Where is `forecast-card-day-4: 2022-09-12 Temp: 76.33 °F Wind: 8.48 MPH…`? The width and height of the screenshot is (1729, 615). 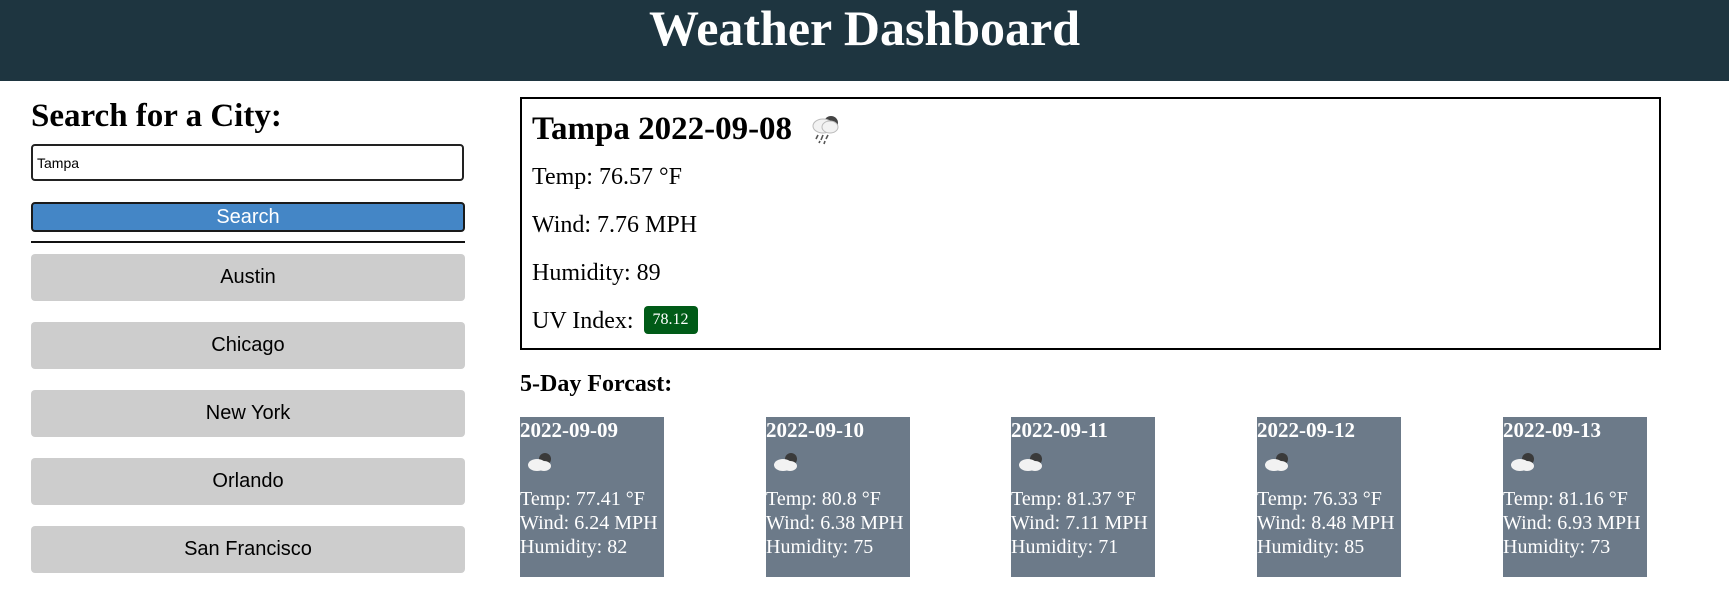
forecast-card-day-4: 2022-09-12 Temp: 76.33 °F Wind: 8.48 MPH… is located at coordinates (1329, 497).